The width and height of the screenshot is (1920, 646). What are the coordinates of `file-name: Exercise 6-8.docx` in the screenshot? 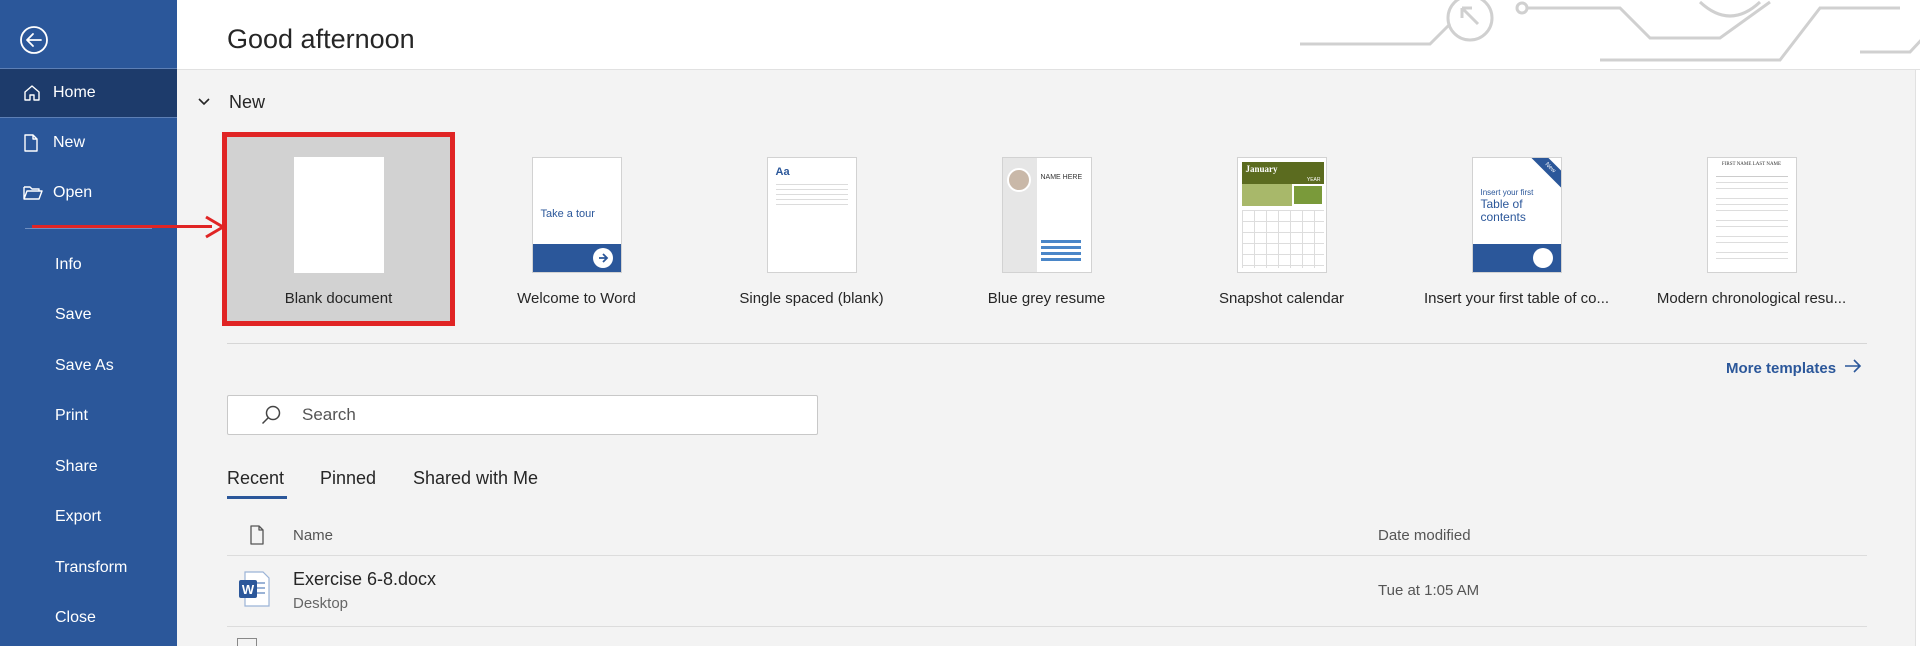 It's located at (365, 579).